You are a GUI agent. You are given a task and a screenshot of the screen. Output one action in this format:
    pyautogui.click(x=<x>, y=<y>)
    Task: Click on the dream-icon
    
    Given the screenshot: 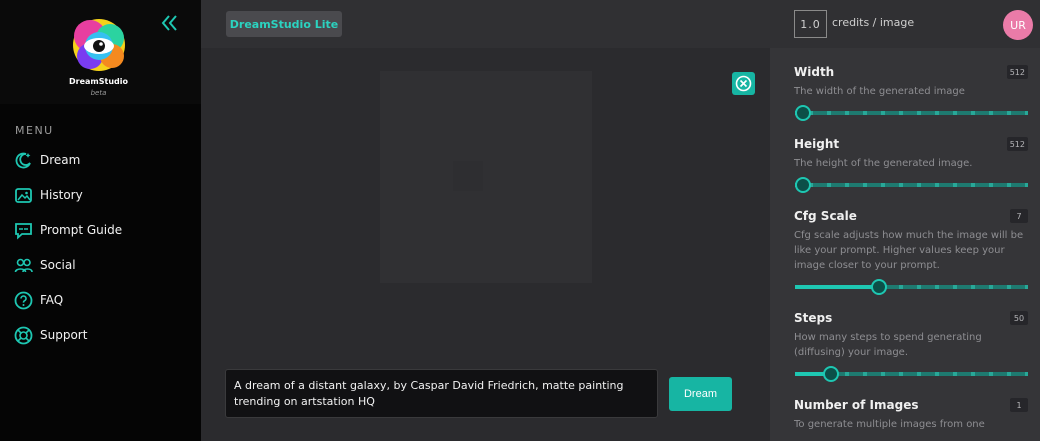 What is the action you would take?
    pyautogui.click(x=23, y=160)
    